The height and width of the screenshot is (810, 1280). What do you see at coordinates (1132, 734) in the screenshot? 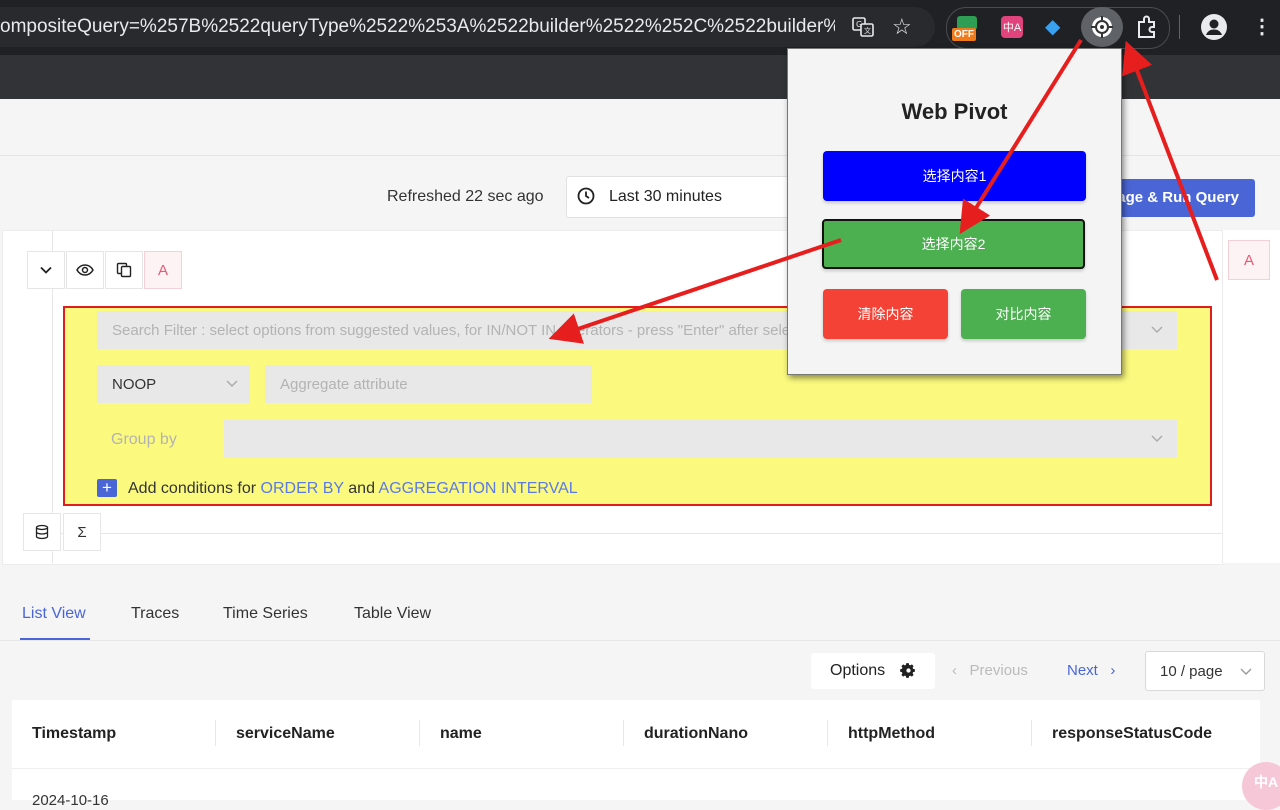
I see `column-header: responseStatusCode` at bounding box center [1132, 734].